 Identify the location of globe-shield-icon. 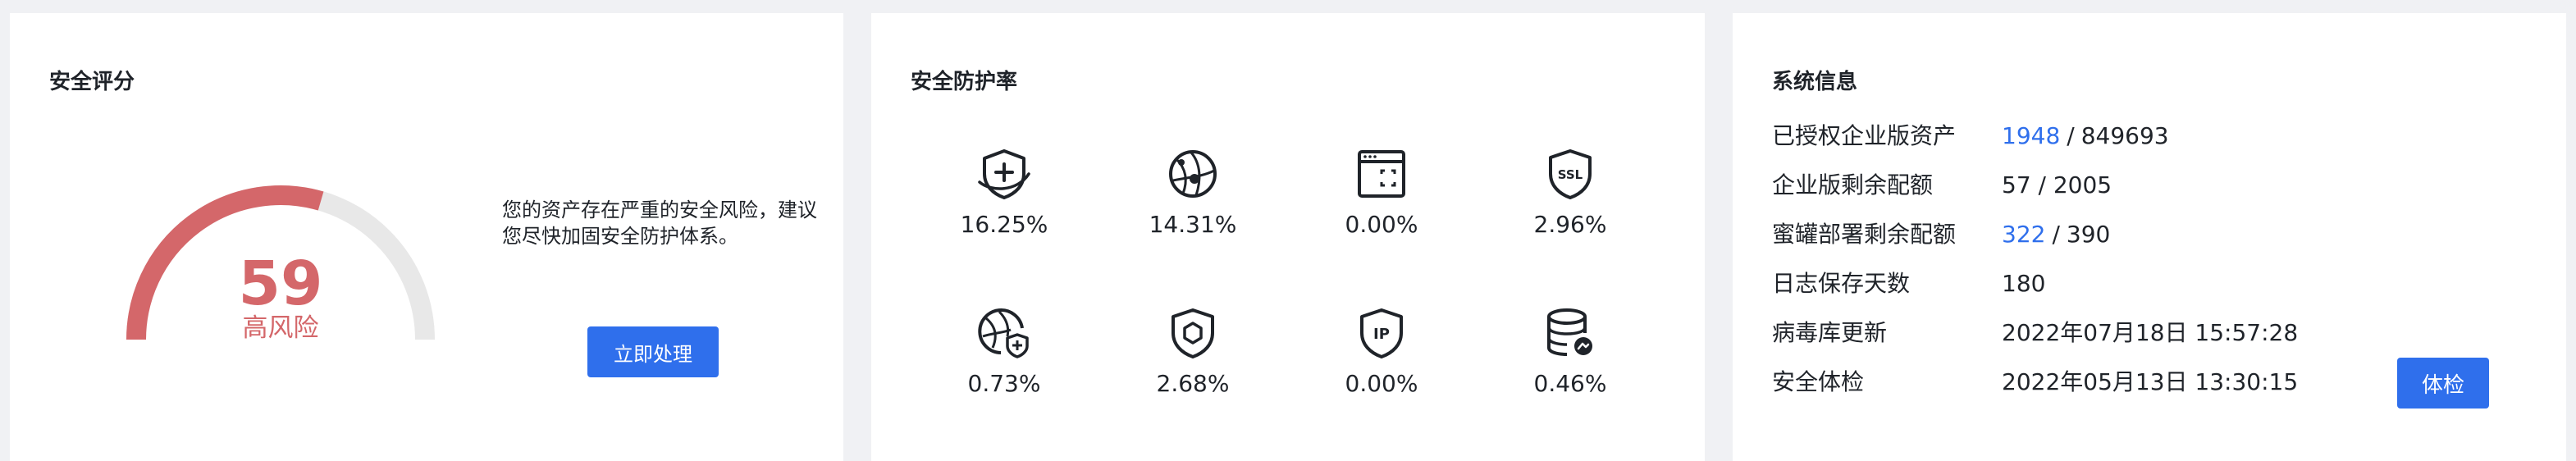
(1004, 333).